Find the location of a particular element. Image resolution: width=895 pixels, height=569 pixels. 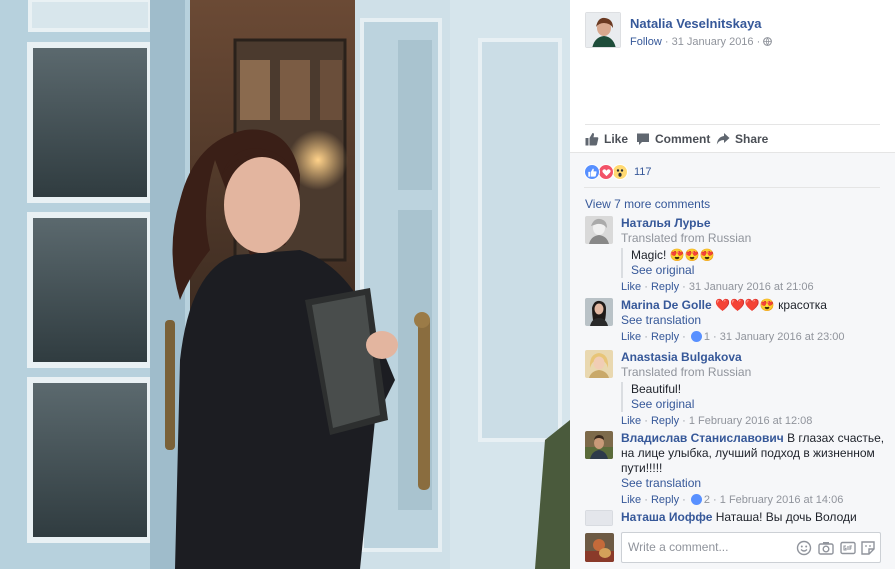

emoji-icon is located at coordinates (804, 548).